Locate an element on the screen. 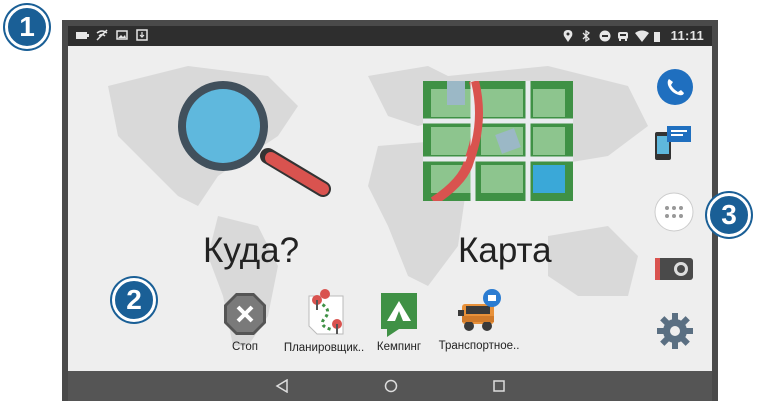  navigation-bar is located at coordinates (390, 386).